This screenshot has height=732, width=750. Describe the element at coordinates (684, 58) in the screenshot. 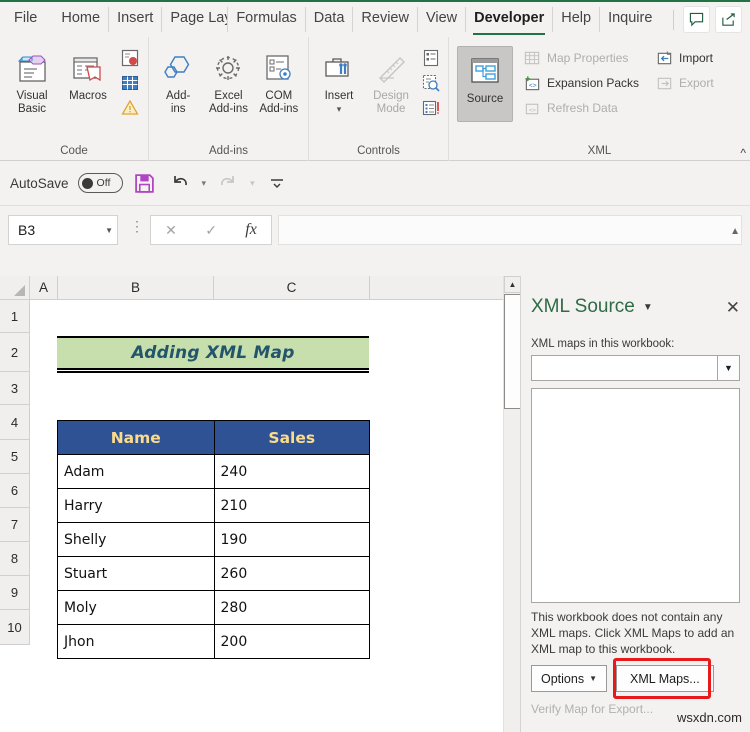

I see `import-button: Import` at that location.